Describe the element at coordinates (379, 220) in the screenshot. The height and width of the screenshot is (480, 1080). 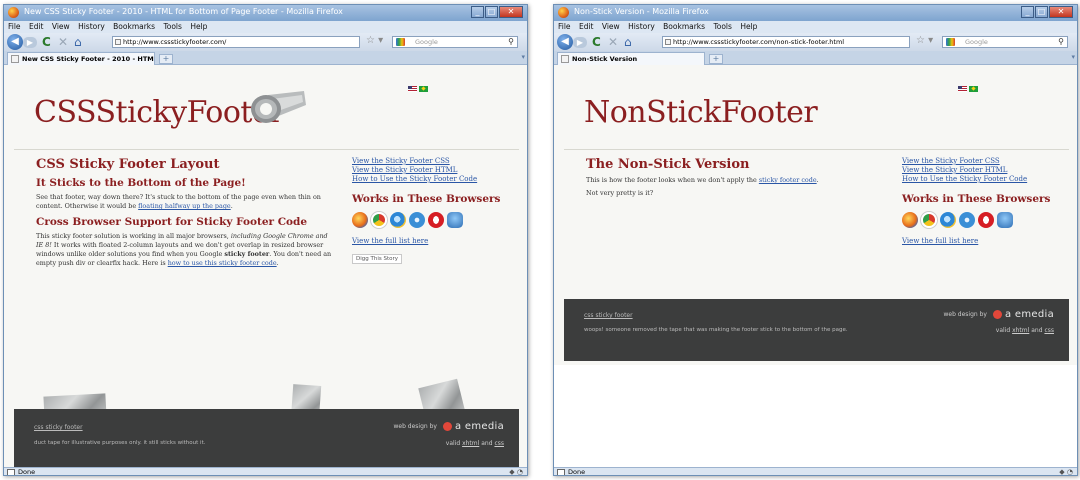
I see `chrome-browser-icon` at that location.